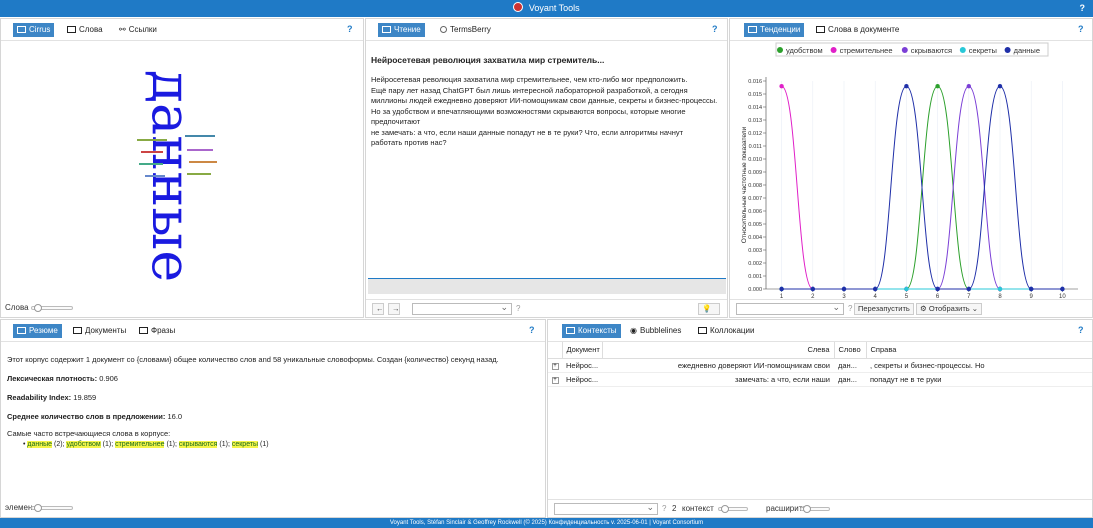 The height and width of the screenshot is (528, 1093). I want to click on items-slider, so click(52, 508).